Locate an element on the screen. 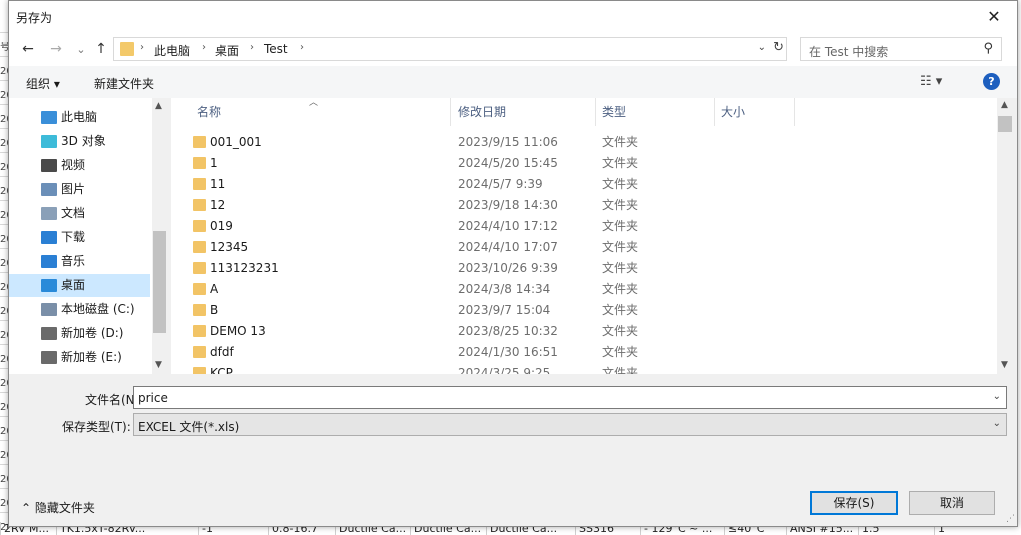  file-name: 12 is located at coordinates (218, 205).